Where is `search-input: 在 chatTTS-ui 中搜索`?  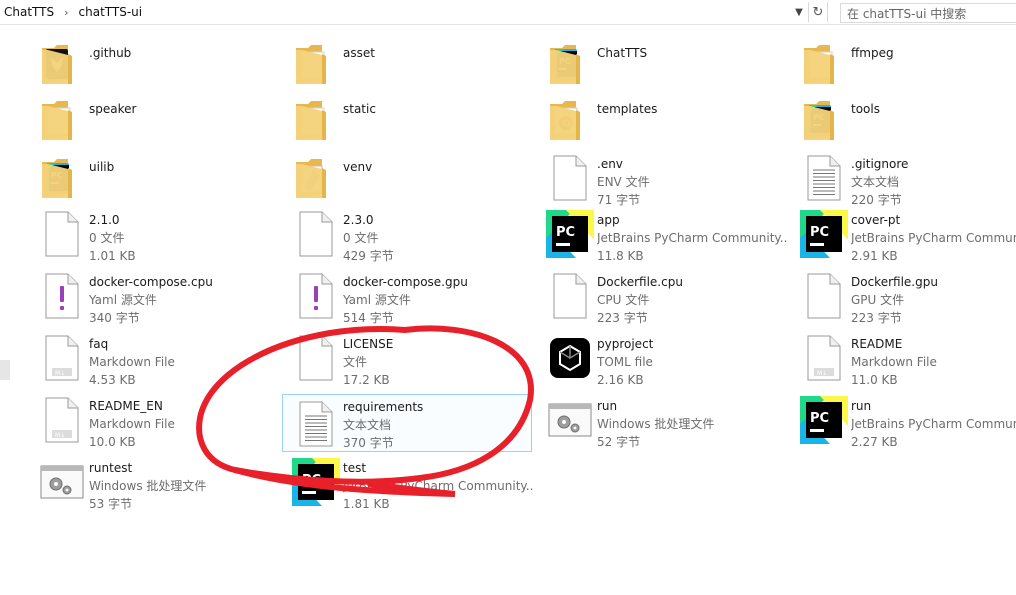
search-input: 在 chatTTS-ui 中搜索 is located at coordinates (928, 13).